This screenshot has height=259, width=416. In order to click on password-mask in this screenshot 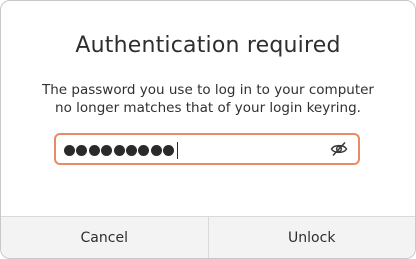, I will do `click(121, 150)`.